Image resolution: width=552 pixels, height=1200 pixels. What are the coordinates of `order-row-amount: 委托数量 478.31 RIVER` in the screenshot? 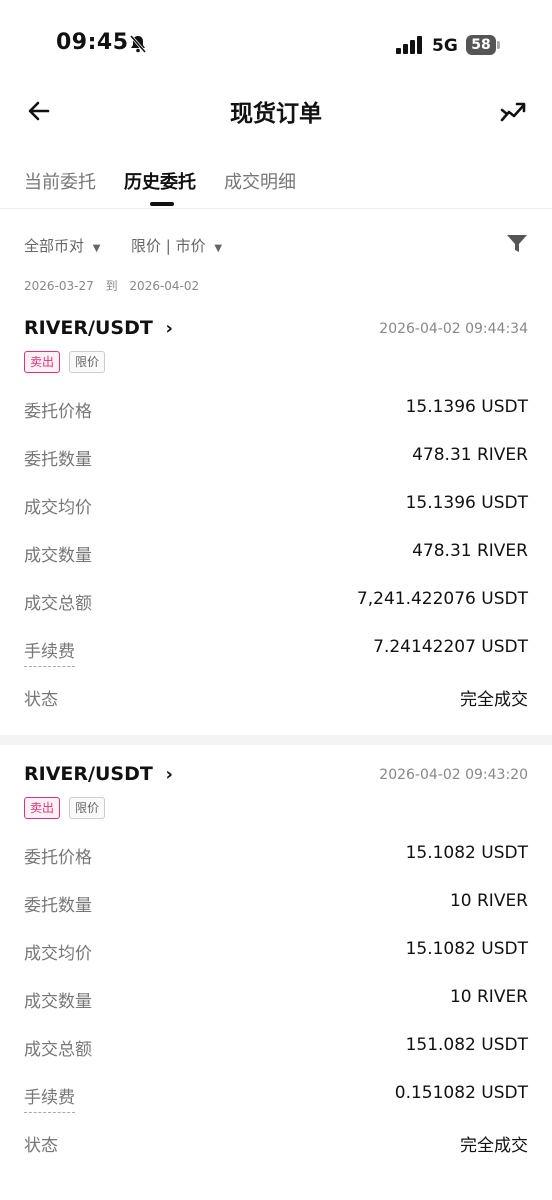 It's located at (276, 459).